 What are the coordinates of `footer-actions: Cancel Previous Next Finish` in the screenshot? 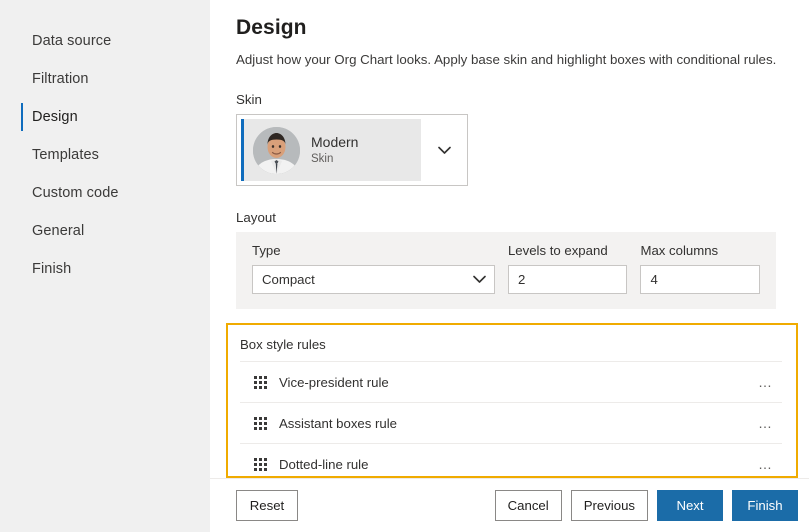 It's located at (646, 505).